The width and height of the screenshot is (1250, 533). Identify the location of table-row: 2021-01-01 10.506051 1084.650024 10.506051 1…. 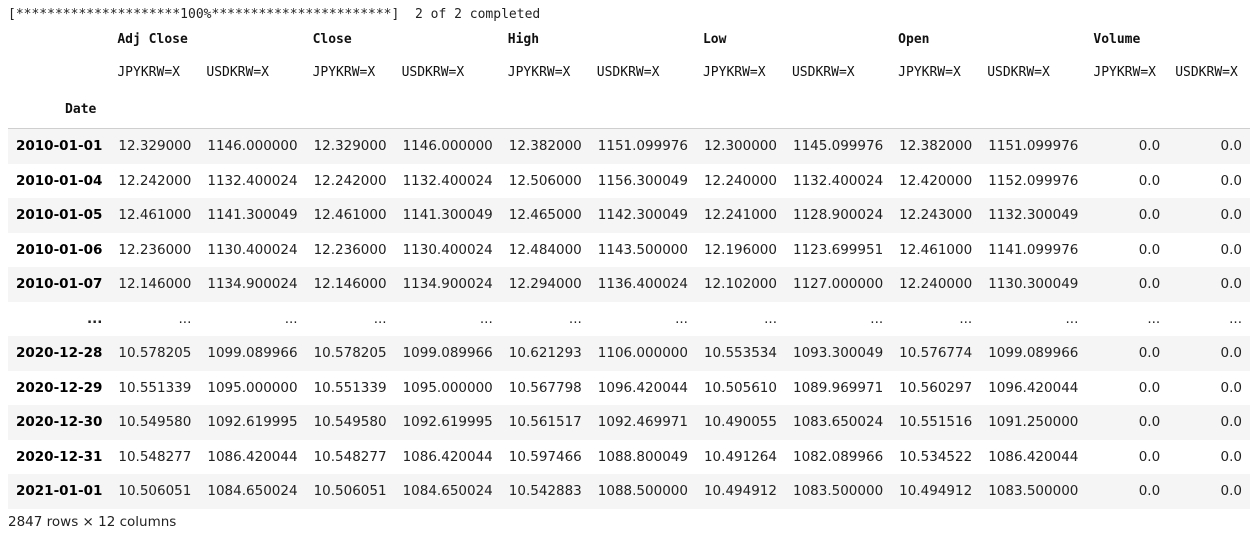
(629, 491).